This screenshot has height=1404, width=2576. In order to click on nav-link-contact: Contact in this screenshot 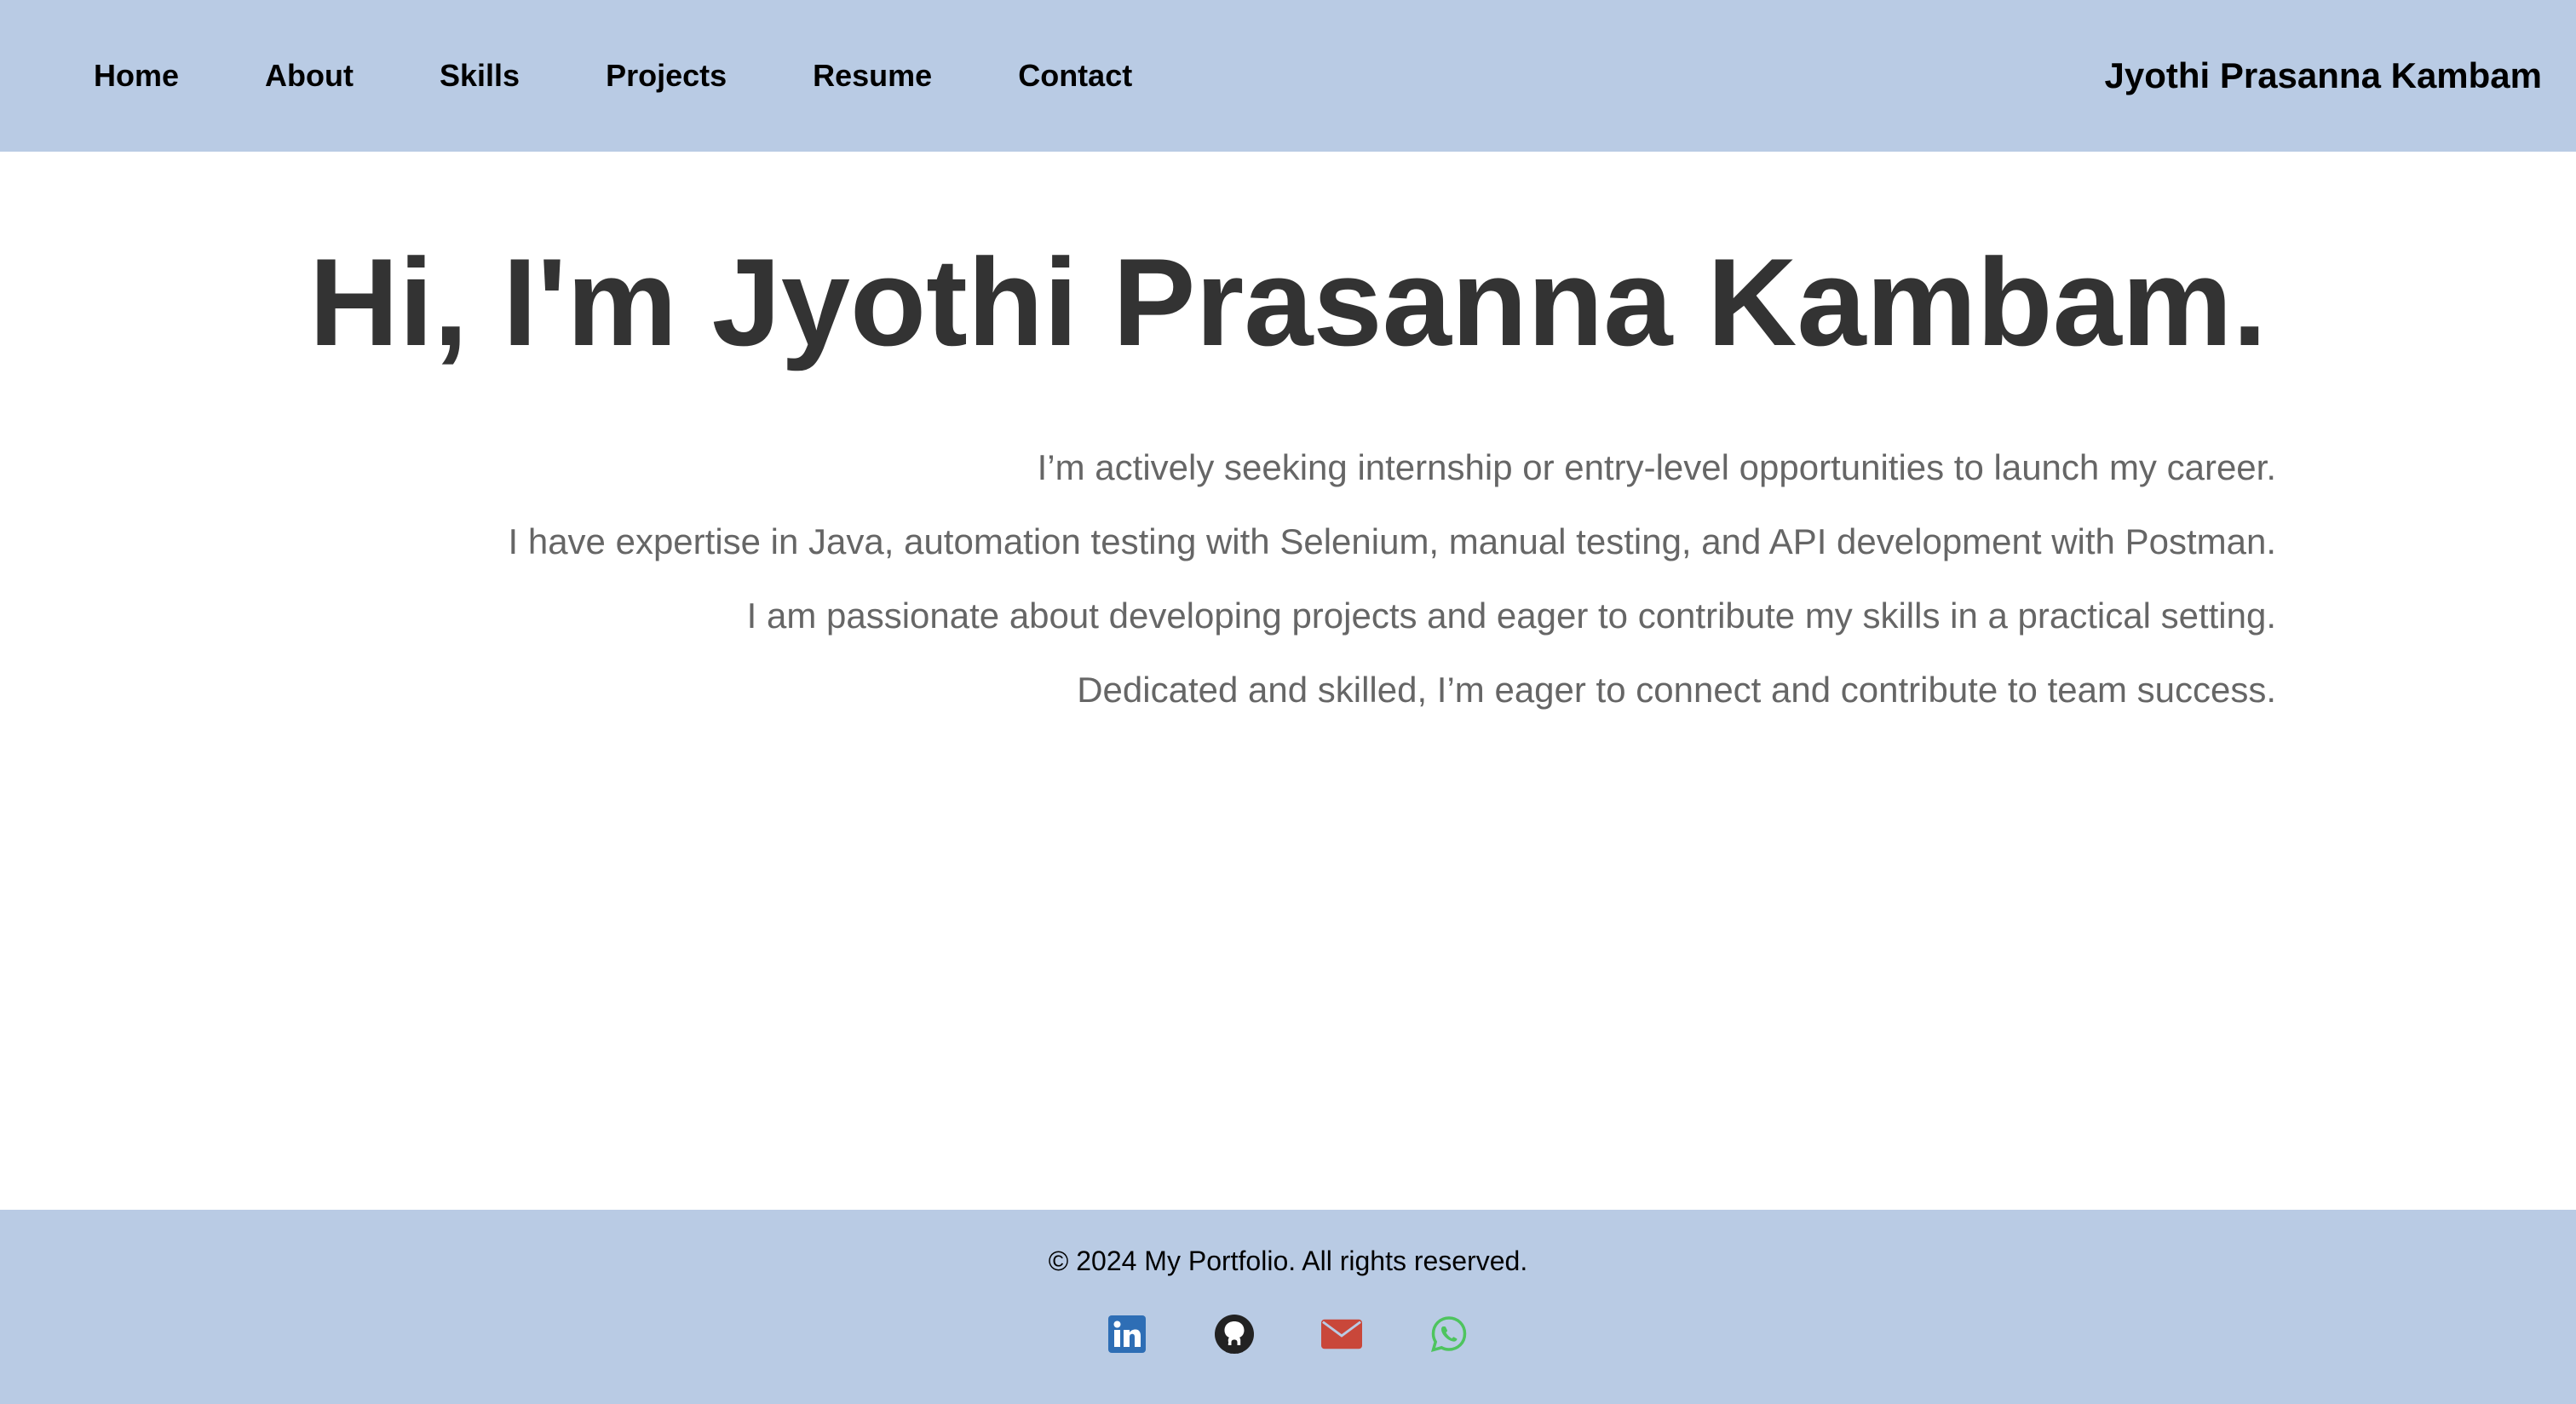, I will do `click(1075, 76)`.